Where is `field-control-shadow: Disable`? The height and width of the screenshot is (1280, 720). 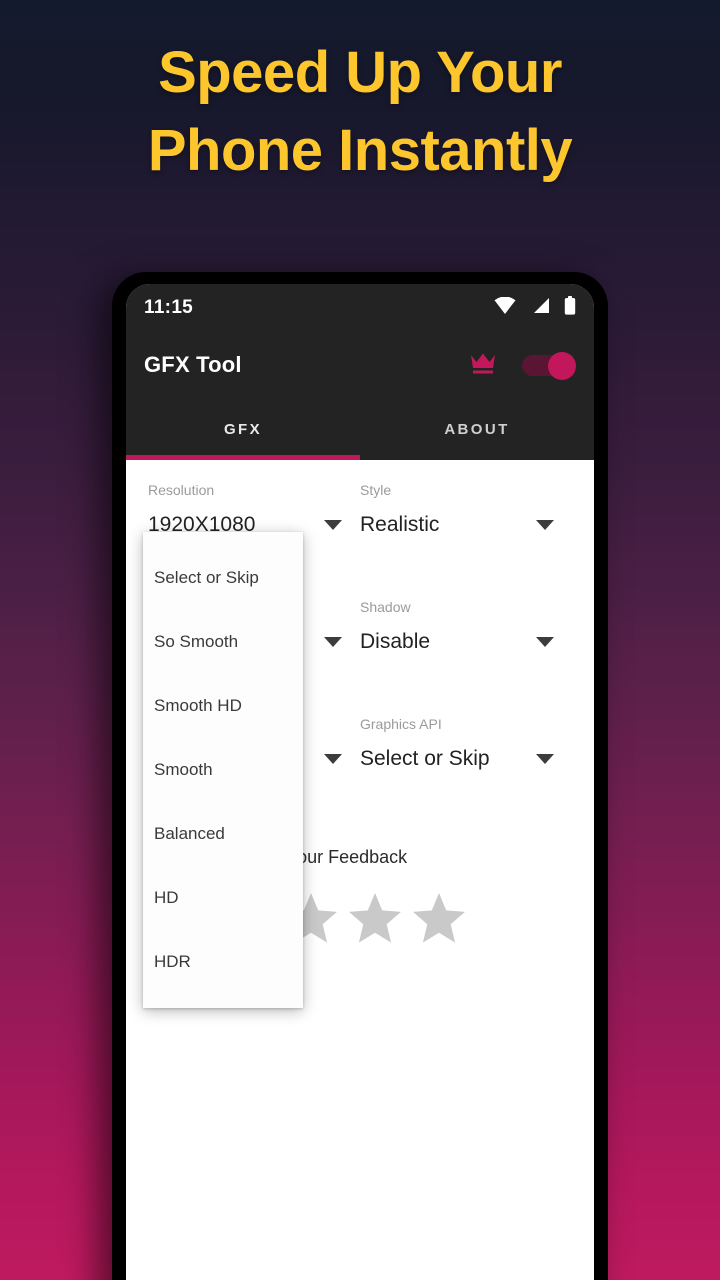 field-control-shadow: Disable is located at coordinates (457, 642).